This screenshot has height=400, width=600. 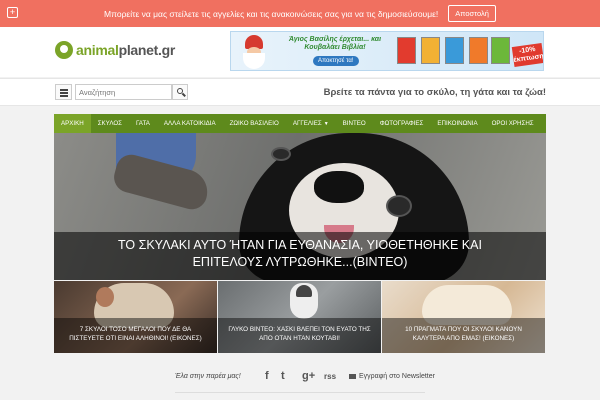 I want to click on nav-item-other-pets: ΑΛΛΑ ΚΑΤΟΙΚΙΔΙΑ, so click(x=190, y=123).